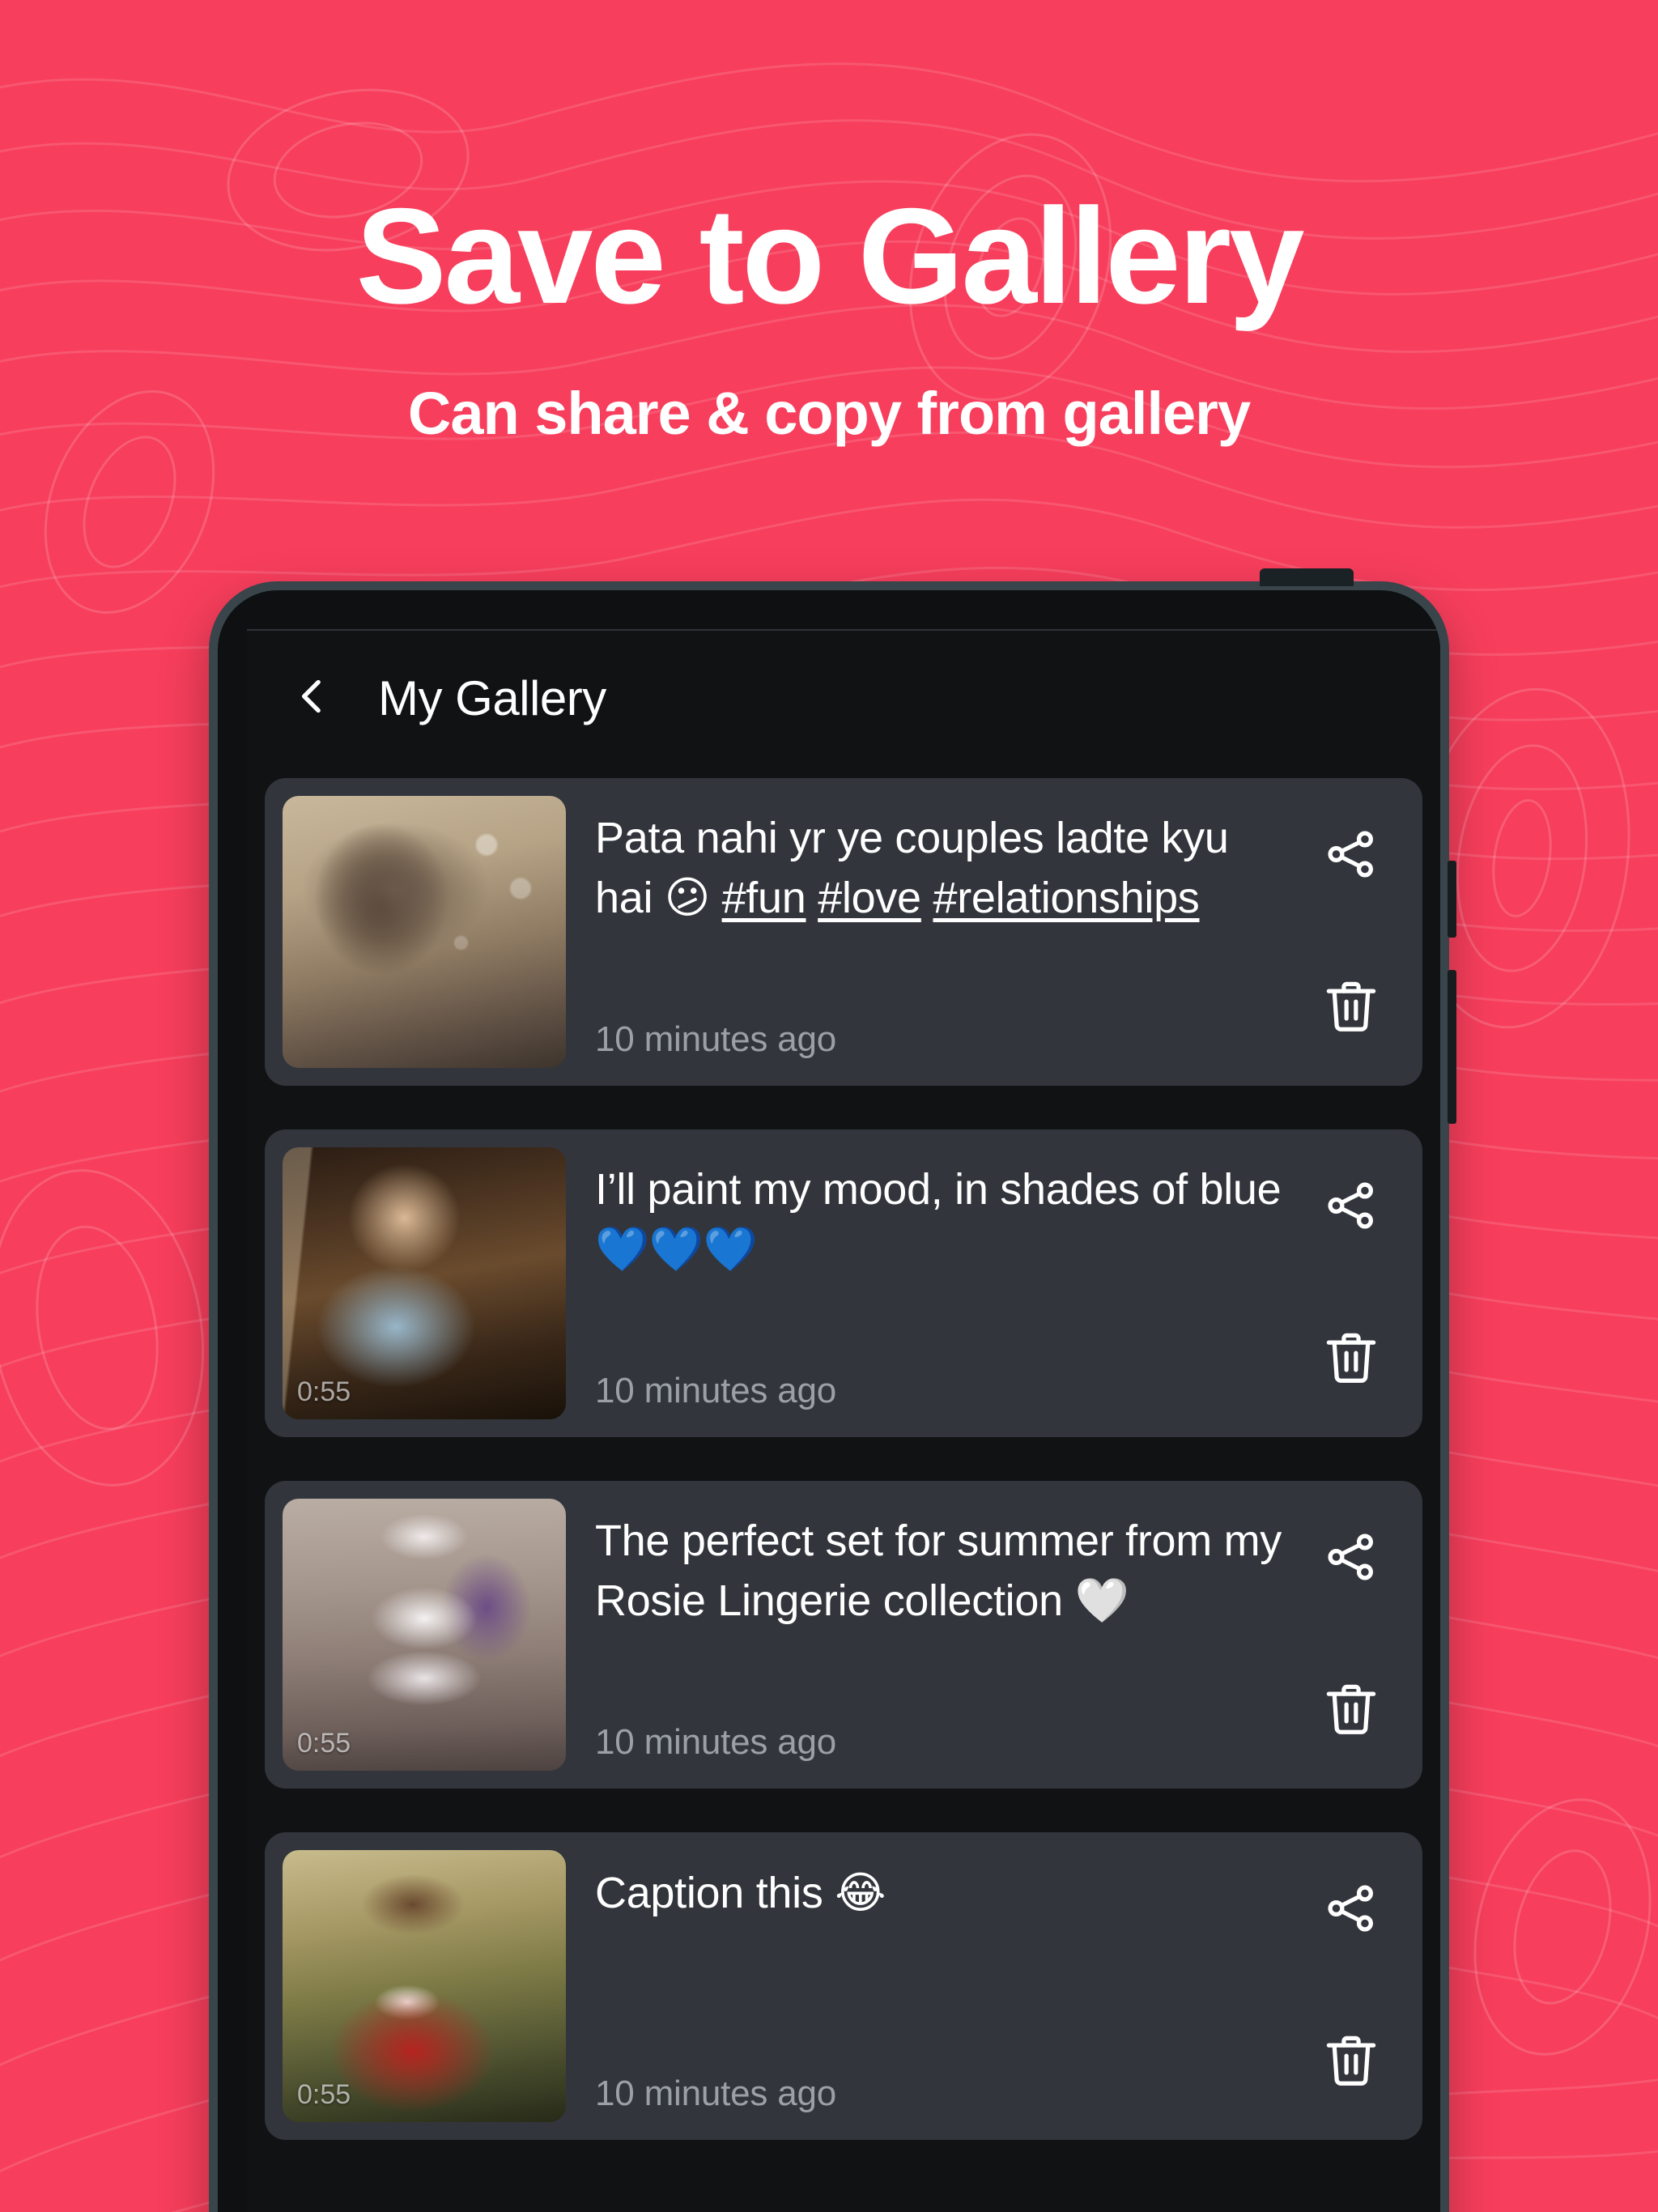 The image size is (1658, 2212). What do you see at coordinates (764, 898) in the screenshot?
I see `hashtag: #fun` at bounding box center [764, 898].